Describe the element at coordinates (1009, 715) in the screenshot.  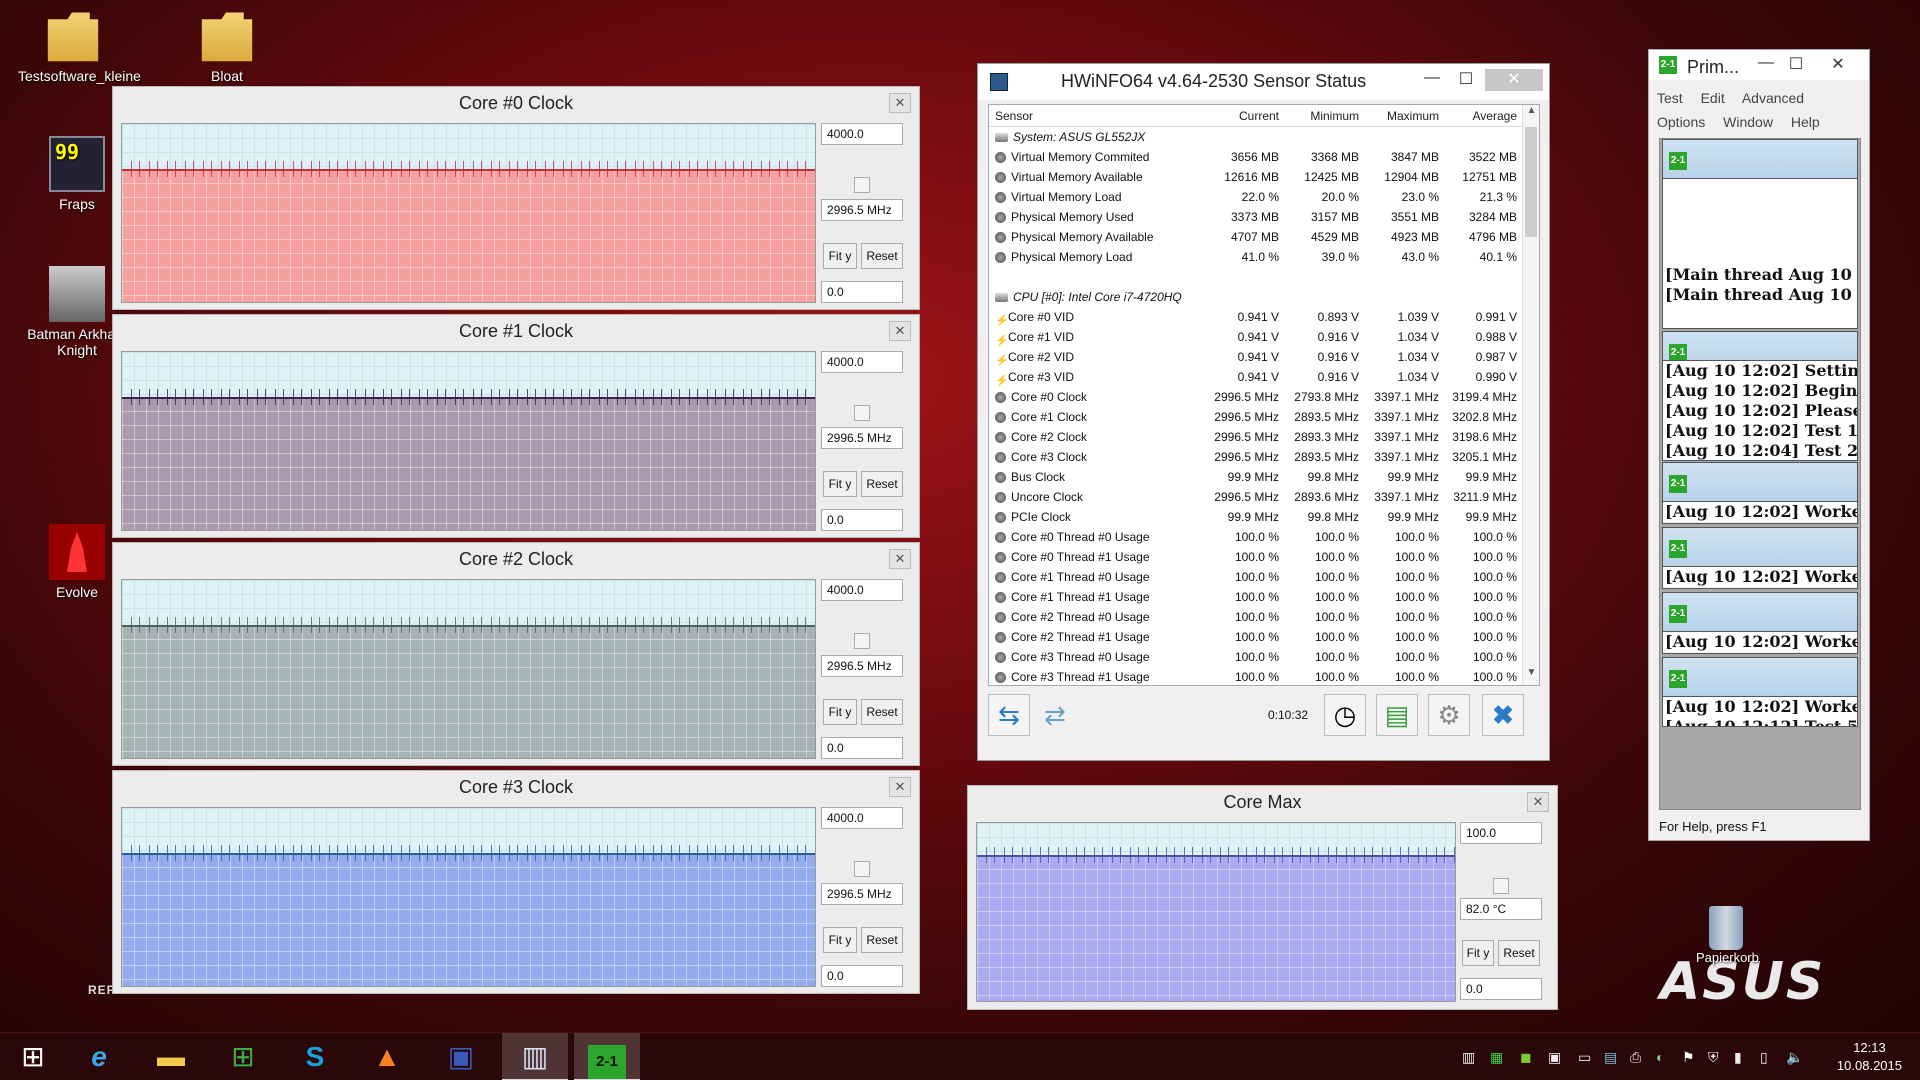
I see `expand-arrows-icon: ⇆` at that location.